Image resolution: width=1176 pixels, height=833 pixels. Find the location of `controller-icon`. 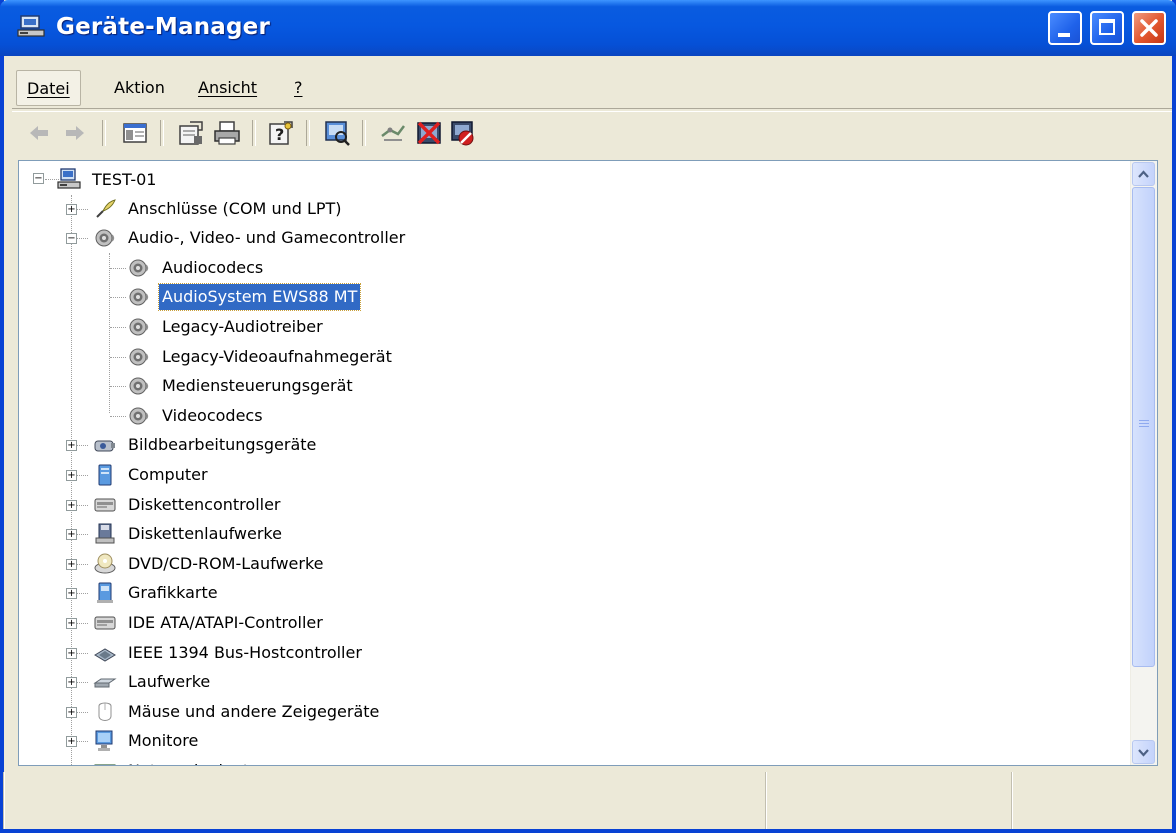

controller-icon is located at coordinates (105, 504).